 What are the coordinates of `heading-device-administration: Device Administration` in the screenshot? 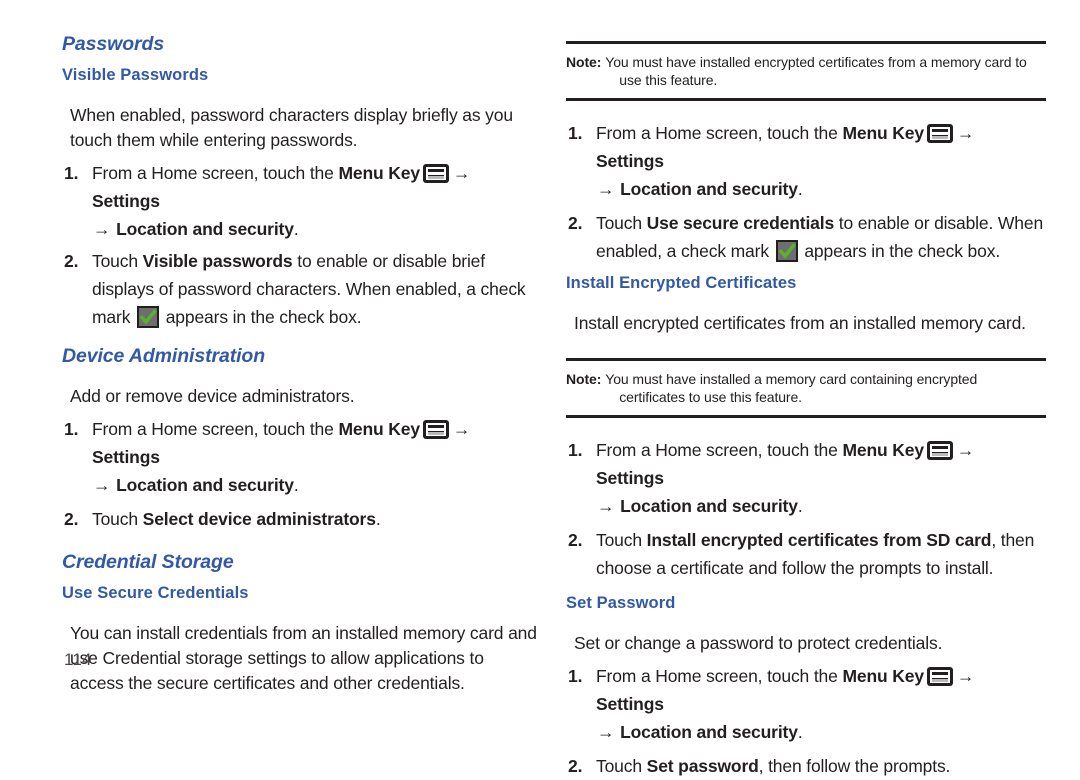 It's located at (164, 356).